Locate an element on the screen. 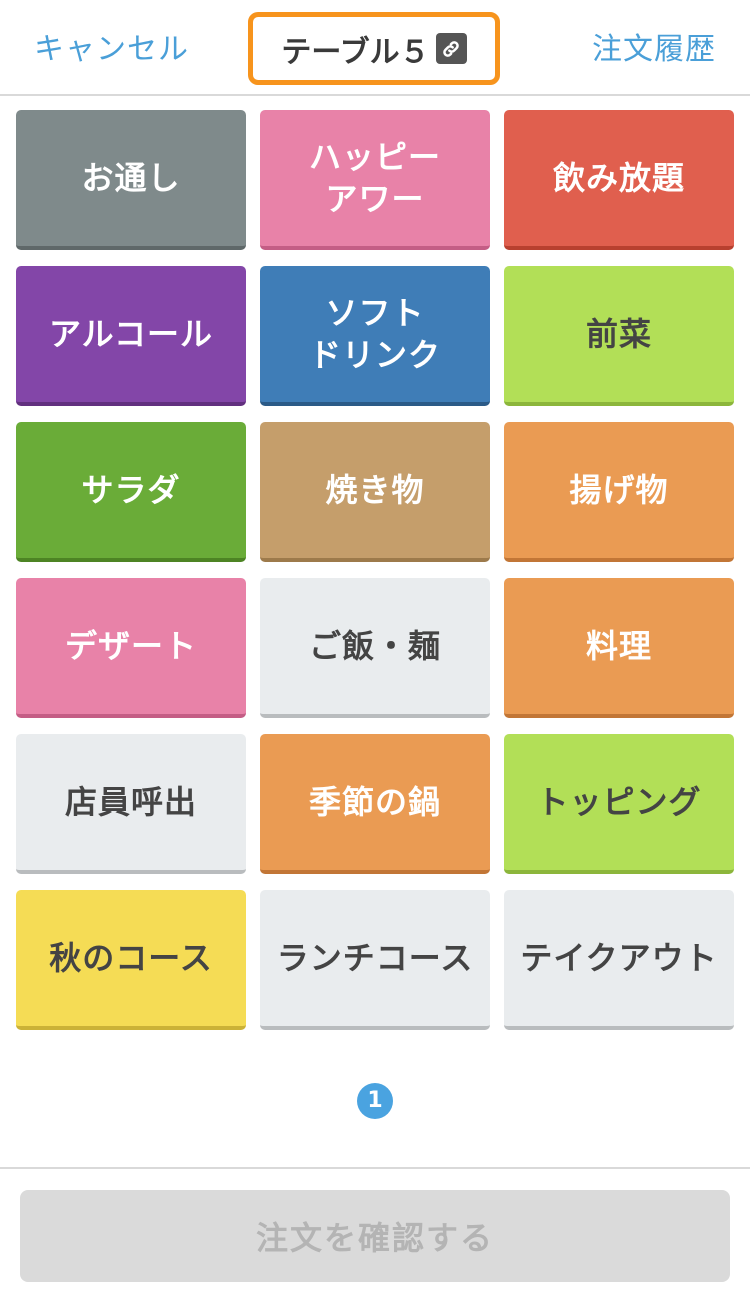 This screenshot has width=750, height=1300. category-label: 飲み放題 is located at coordinates (618, 178).